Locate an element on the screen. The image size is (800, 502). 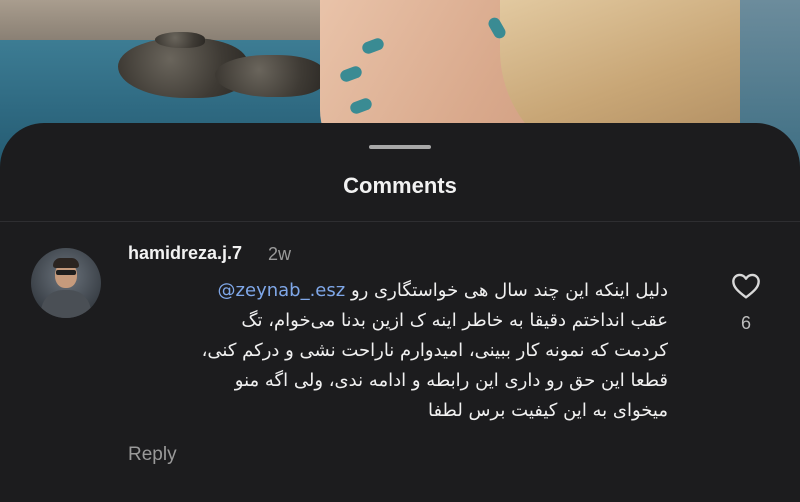
avatar-glasses is located at coordinates (66, 272).